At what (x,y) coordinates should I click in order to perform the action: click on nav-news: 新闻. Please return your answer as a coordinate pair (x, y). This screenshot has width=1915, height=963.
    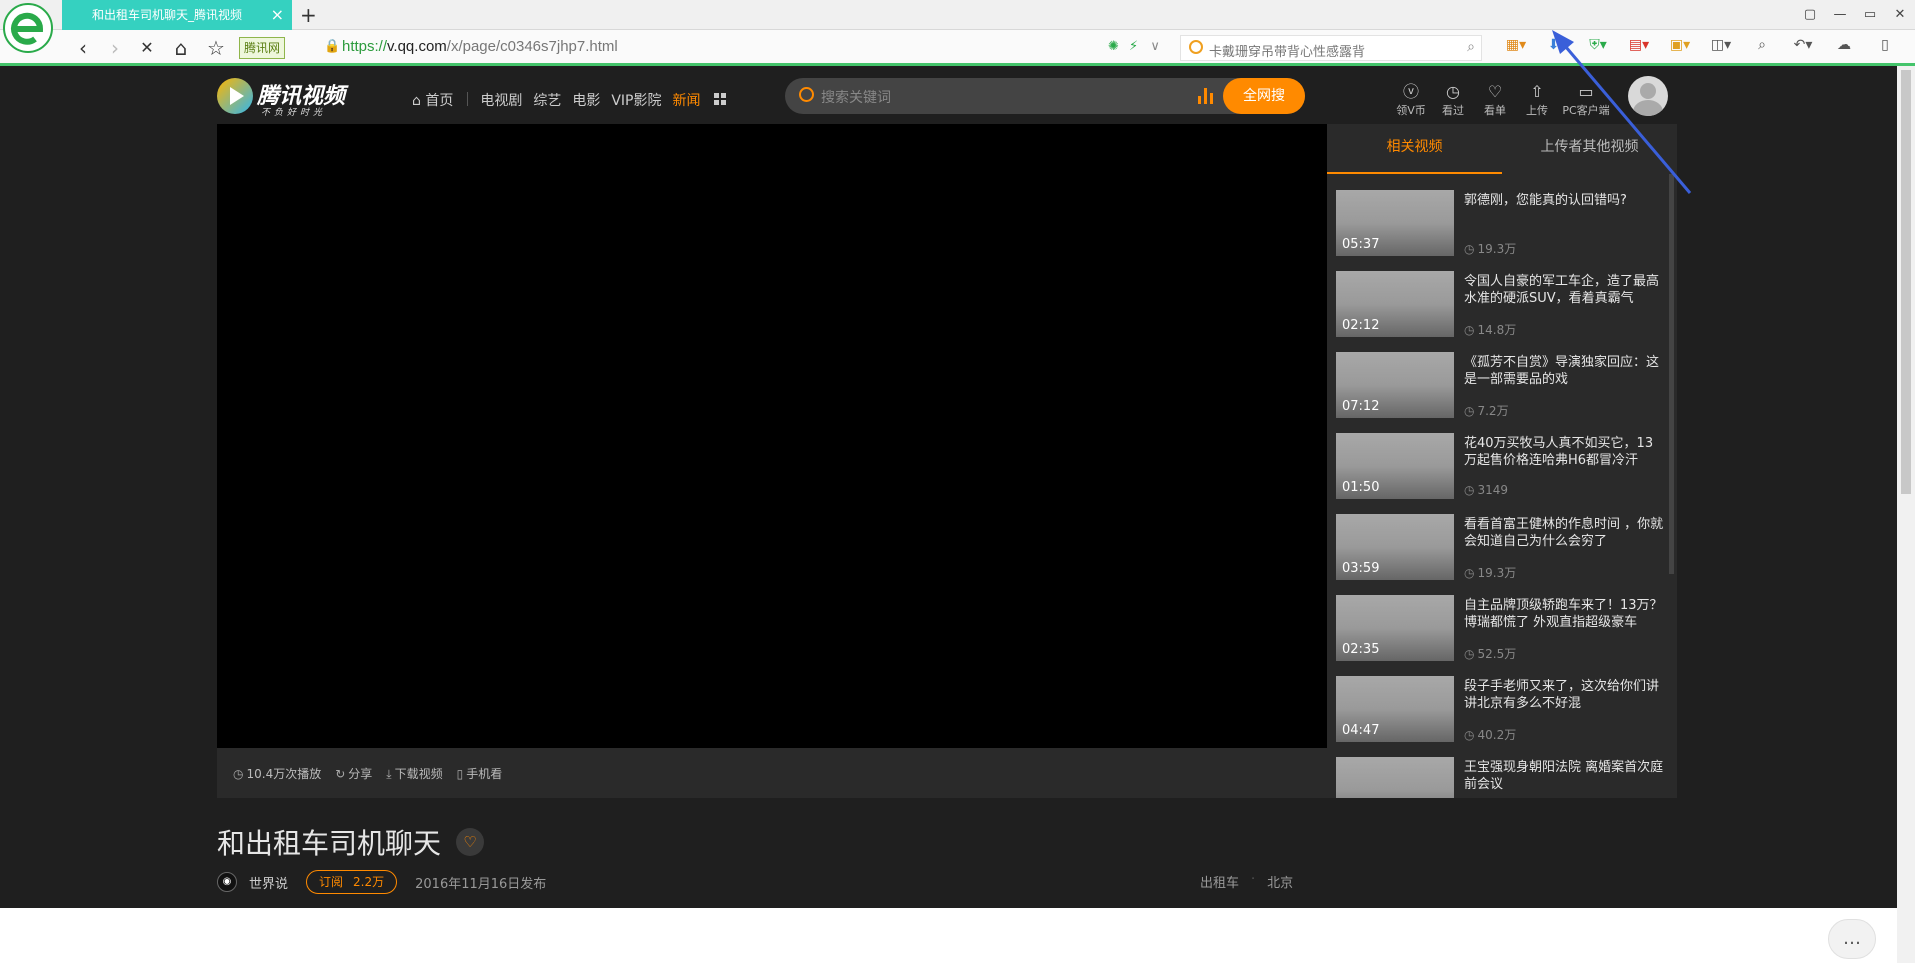
    Looking at the image, I should click on (687, 100).